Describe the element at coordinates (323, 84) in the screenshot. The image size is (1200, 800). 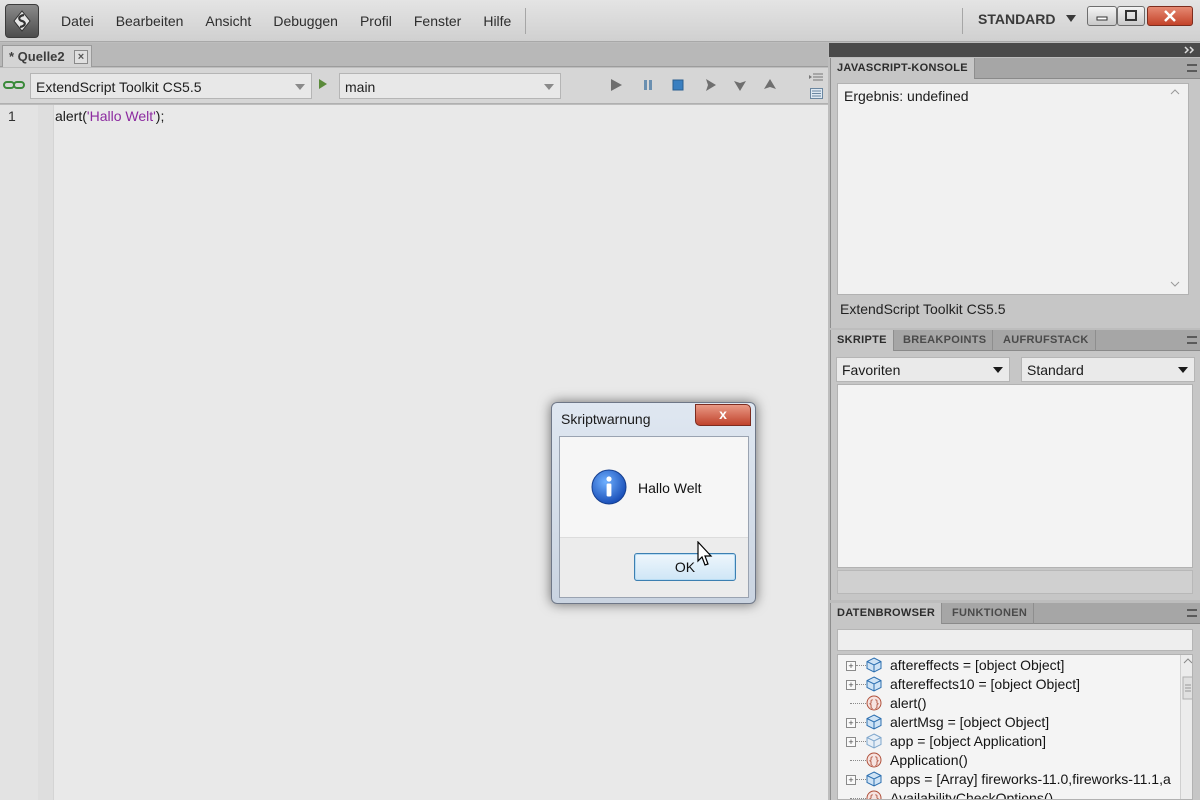
I see `play-small-icon` at that location.